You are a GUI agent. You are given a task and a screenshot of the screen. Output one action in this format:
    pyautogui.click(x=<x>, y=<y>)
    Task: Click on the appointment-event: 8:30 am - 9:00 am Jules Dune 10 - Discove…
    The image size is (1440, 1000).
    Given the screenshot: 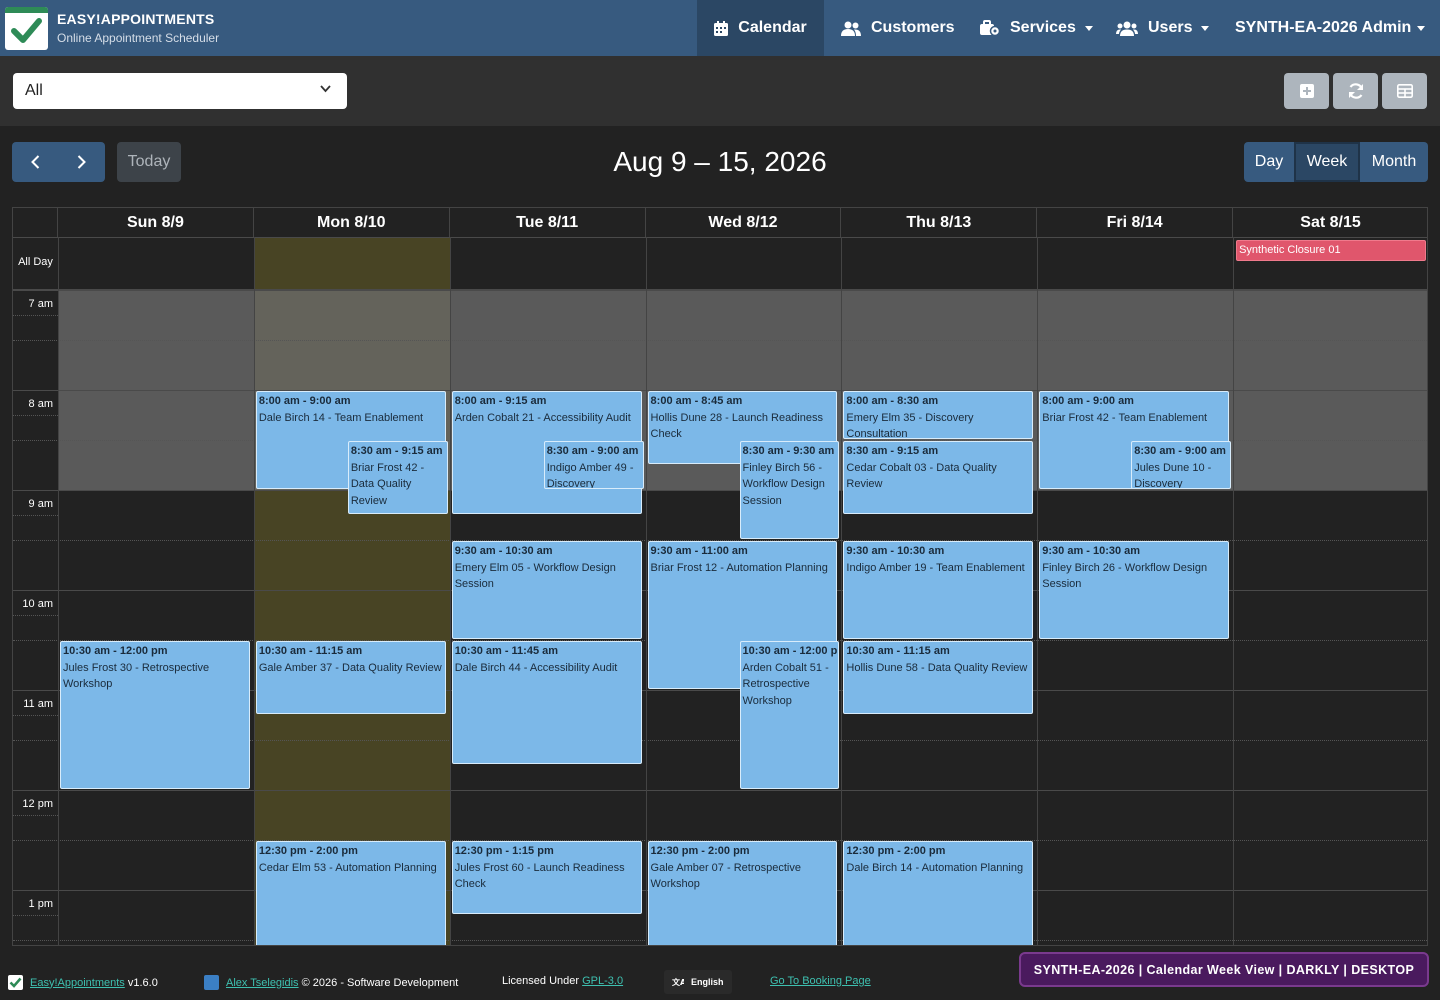 What is the action you would take?
    pyautogui.click(x=1181, y=465)
    